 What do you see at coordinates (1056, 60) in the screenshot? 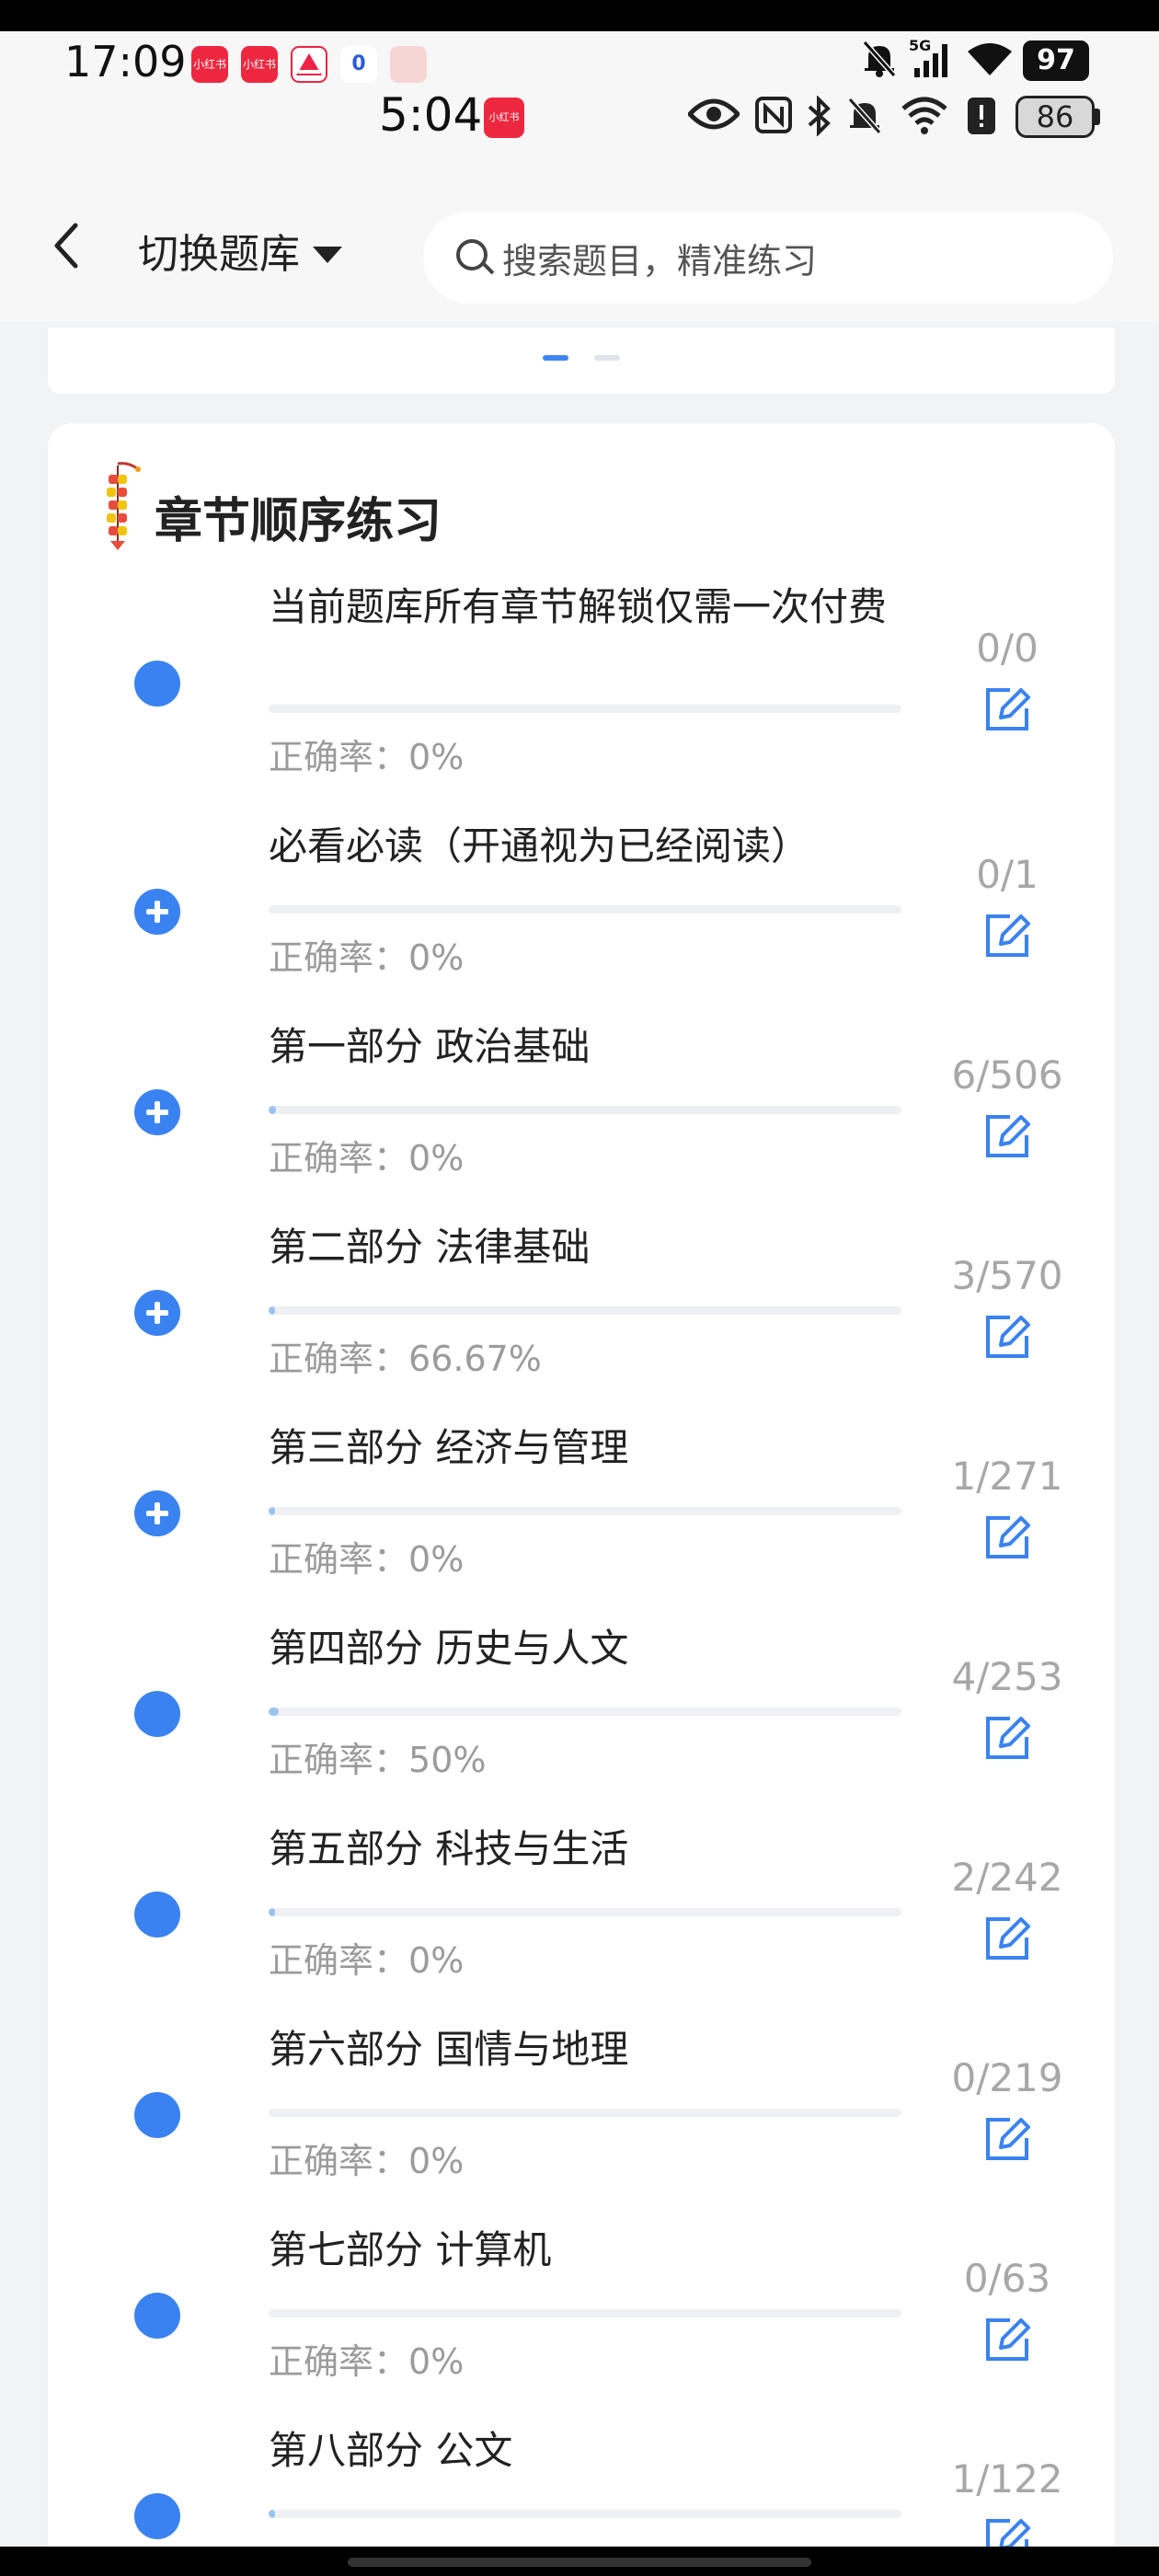
I see `battery-indicator: 97` at bounding box center [1056, 60].